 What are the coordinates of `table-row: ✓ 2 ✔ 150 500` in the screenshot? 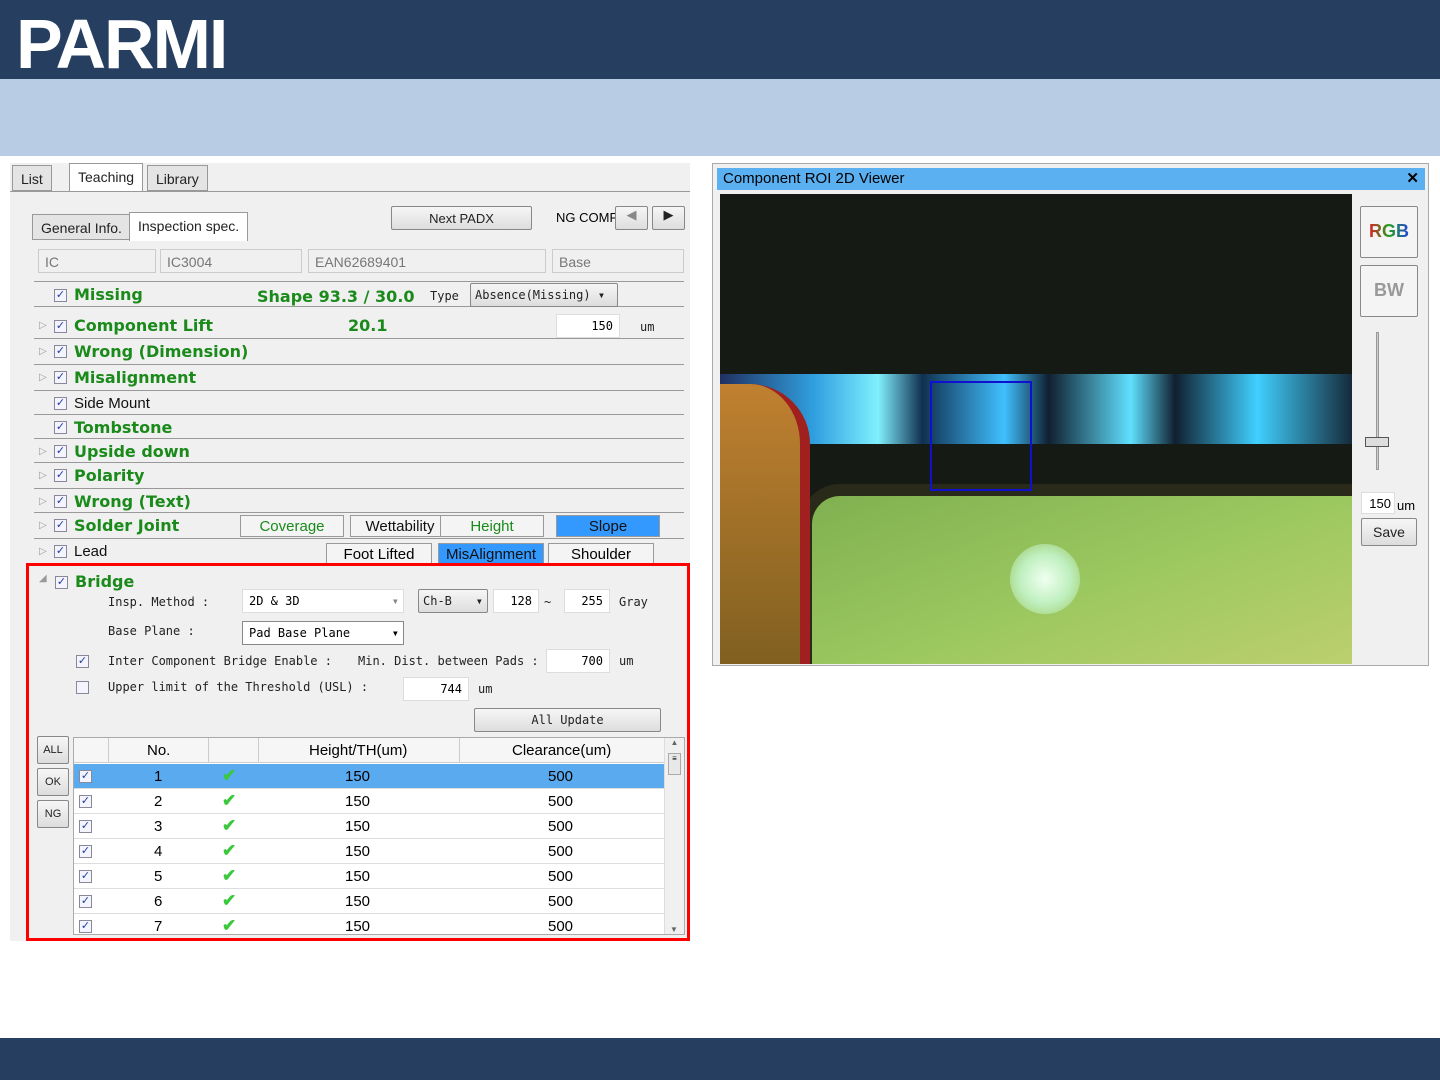 It's located at (369, 801).